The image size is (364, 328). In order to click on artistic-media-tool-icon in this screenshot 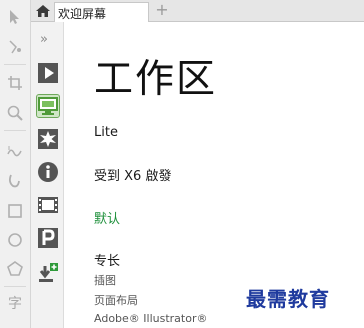, I will do `click(15, 181)`.